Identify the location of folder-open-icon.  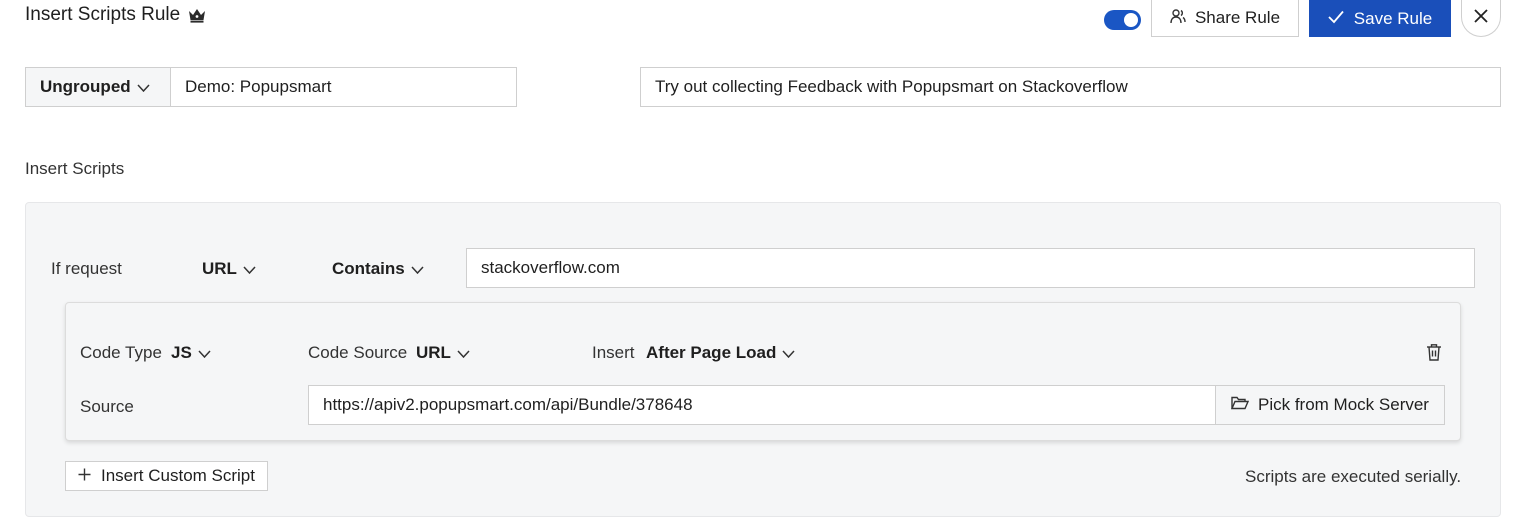
(1240, 405).